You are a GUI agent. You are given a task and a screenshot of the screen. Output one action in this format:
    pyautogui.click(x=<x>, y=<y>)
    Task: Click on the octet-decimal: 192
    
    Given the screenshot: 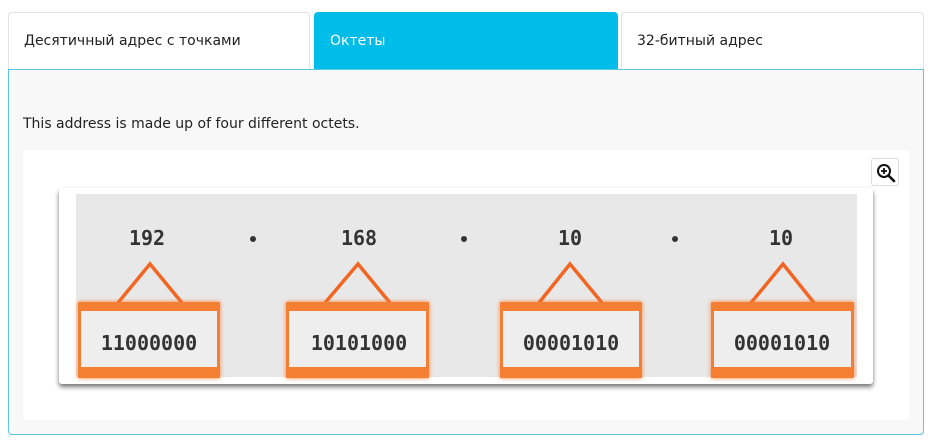 What is the action you would take?
    pyautogui.click(x=147, y=238)
    